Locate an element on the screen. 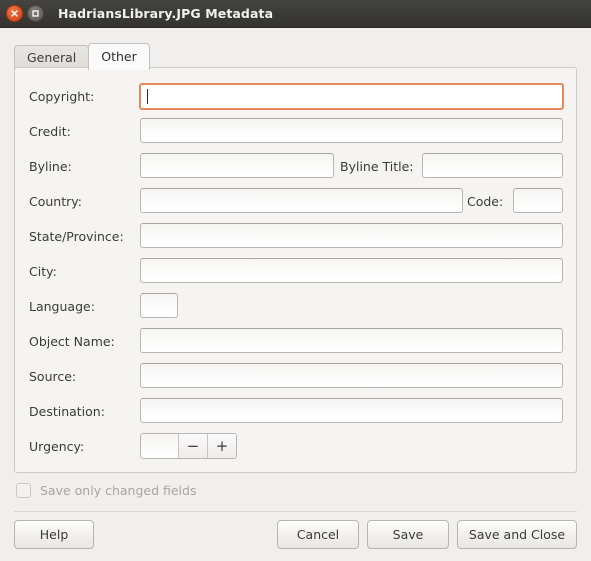 The width and height of the screenshot is (591, 561). source-input is located at coordinates (351, 375).